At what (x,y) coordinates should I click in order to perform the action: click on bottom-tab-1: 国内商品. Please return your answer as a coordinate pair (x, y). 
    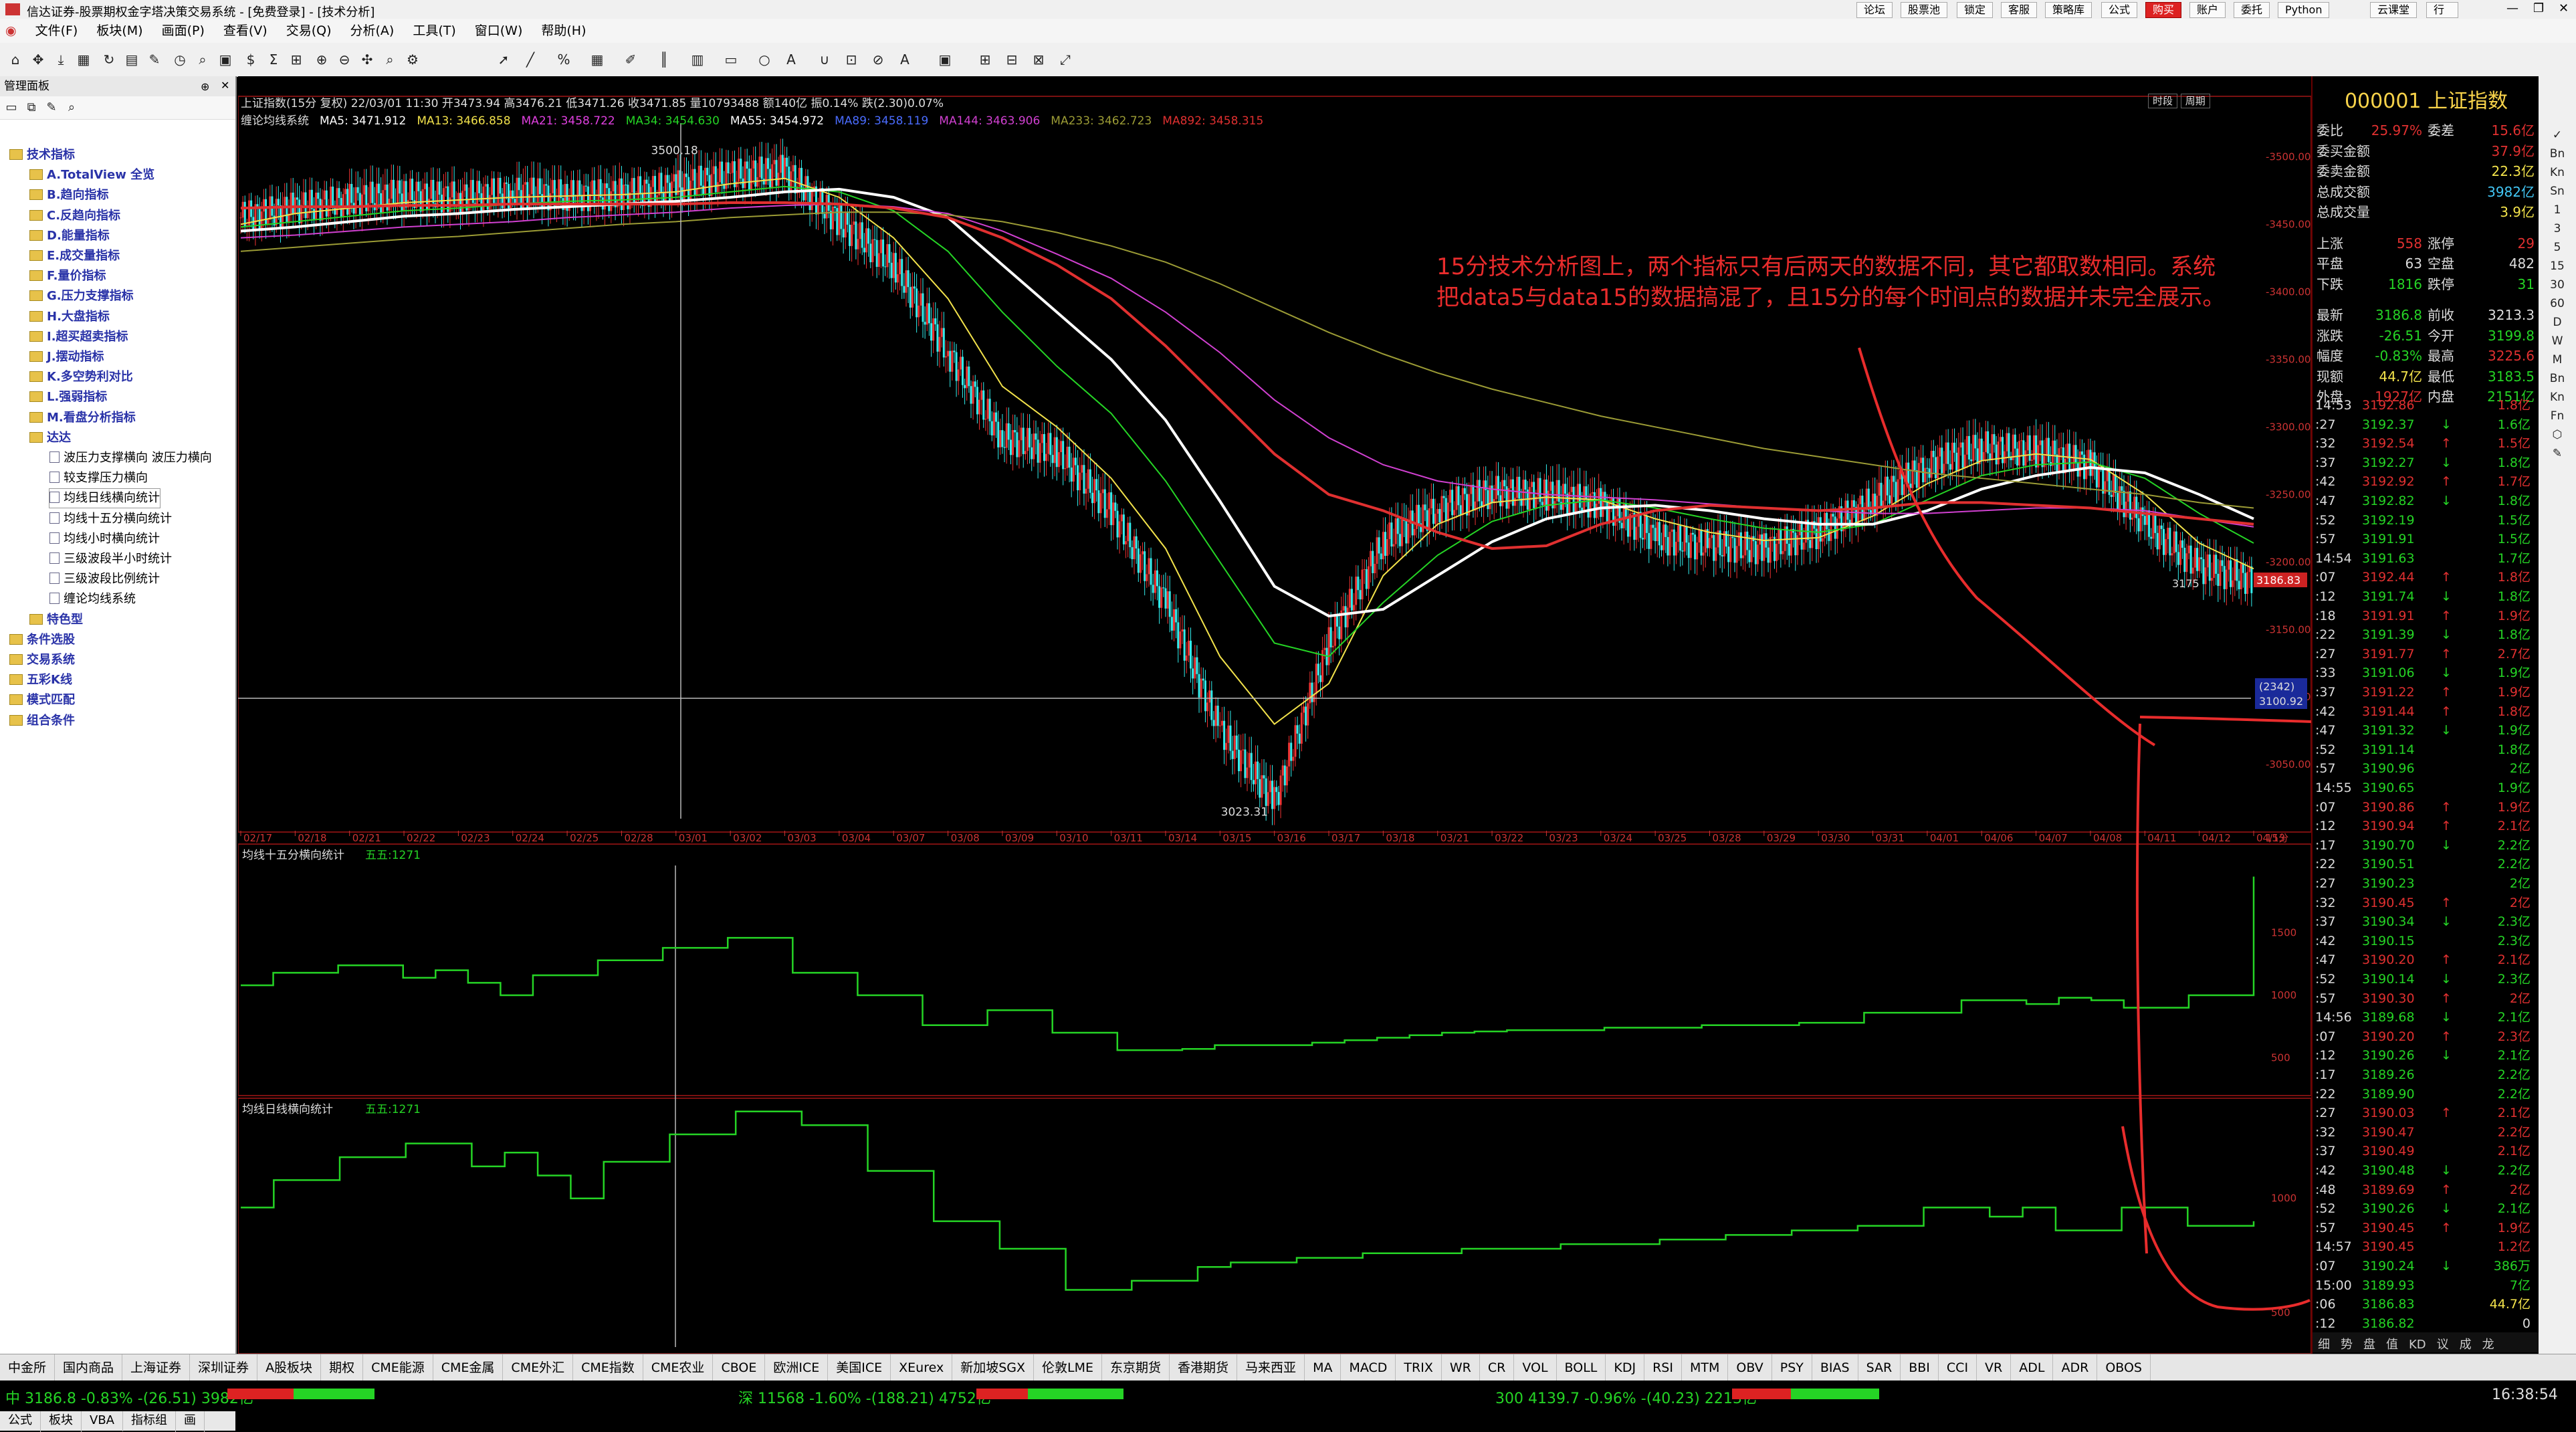
    Looking at the image, I should click on (89, 1367).